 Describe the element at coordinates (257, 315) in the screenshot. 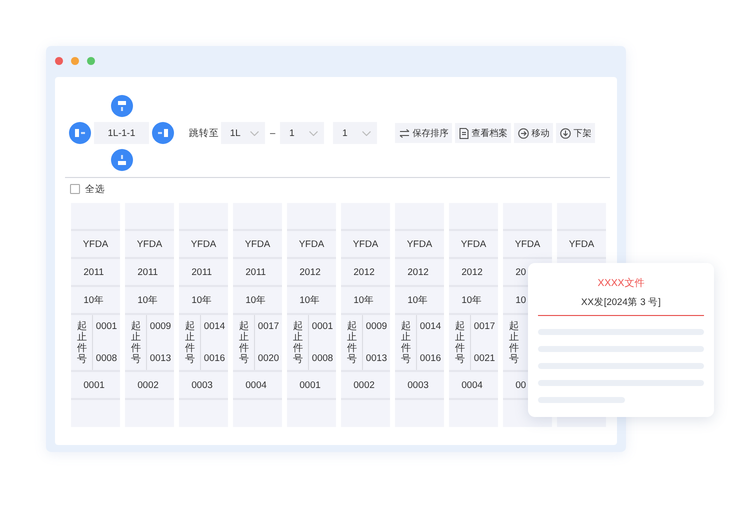

I see `archive-box-card: YFDA 2011 10年 起止件号 0017 0020 0004` at that location.